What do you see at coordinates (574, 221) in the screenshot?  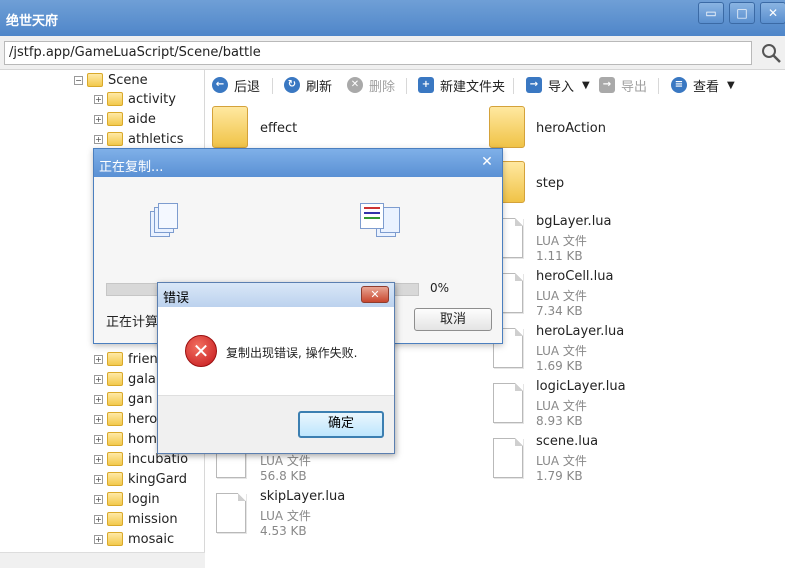 I see `file-name: bgLayer.lua` at bounding box center [574, 221].